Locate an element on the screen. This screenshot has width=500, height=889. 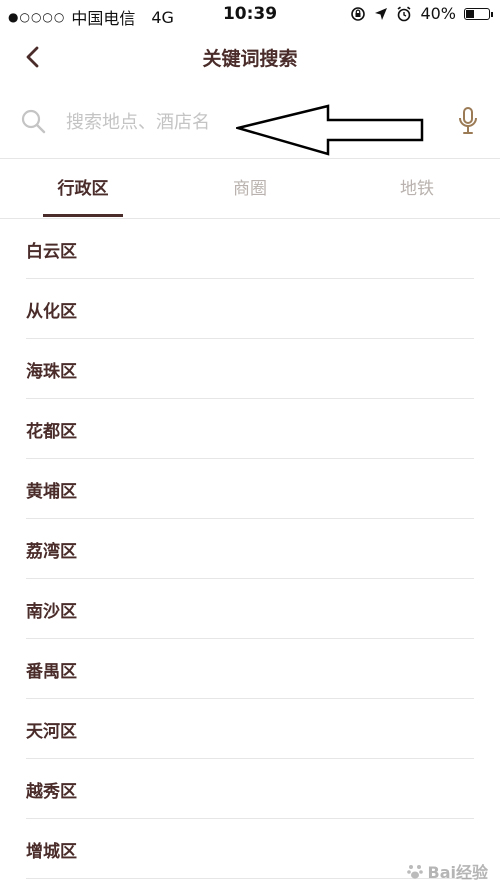
watermark: Bai经验 is located at coordinates (447, 871).